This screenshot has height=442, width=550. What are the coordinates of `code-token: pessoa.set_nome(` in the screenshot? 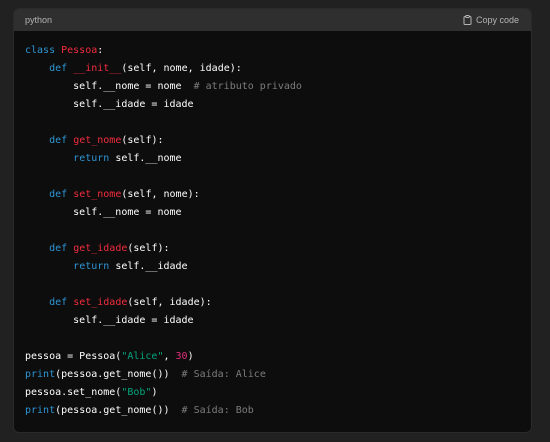 It's located at (73, 392).